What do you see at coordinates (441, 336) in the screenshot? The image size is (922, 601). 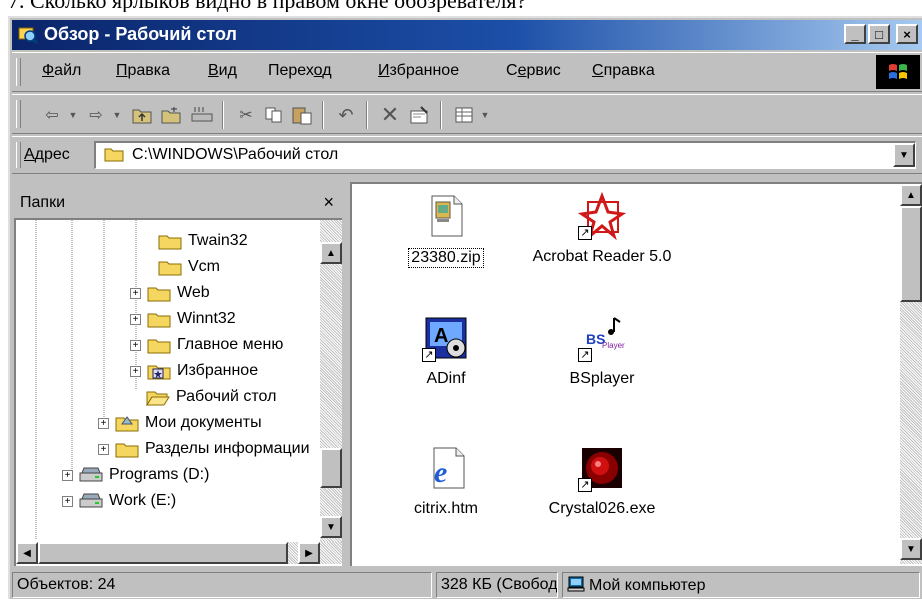 I see `svg-text: A` at bounding box center [441, 336].